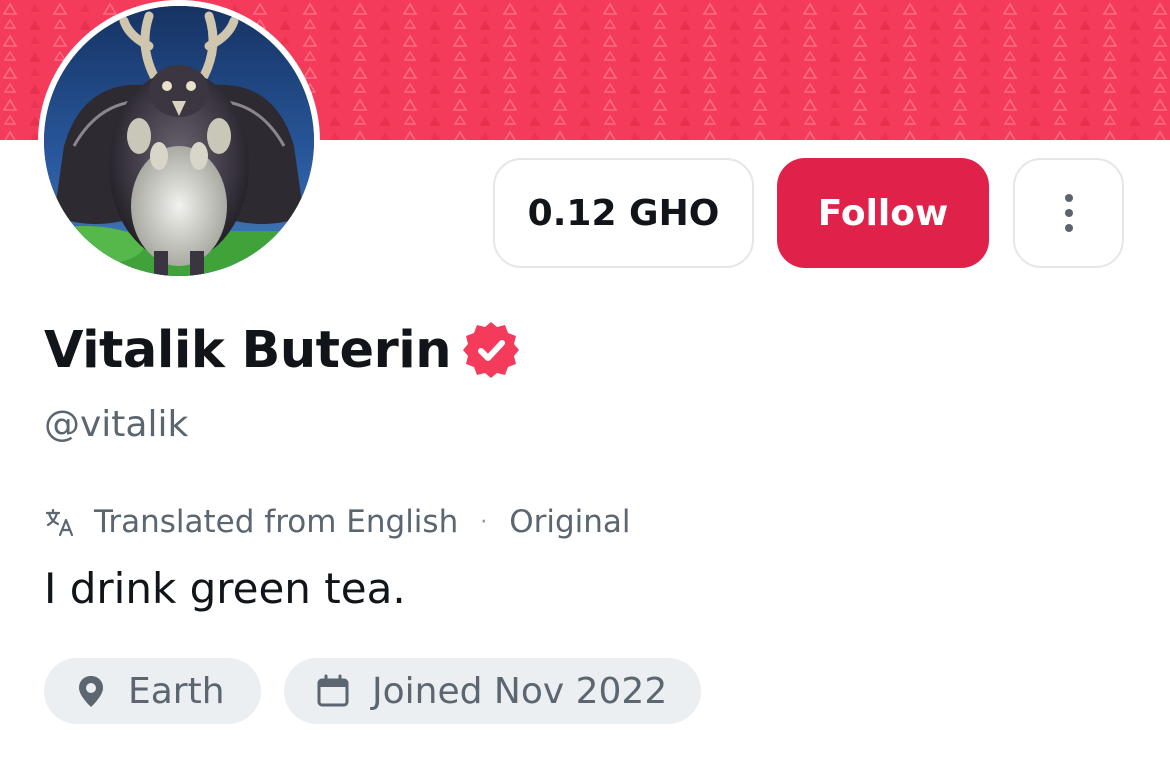 The image size is (1170, 771). I want to click on joined-date-pill: Joined Nov 2022, so click(492, 691).